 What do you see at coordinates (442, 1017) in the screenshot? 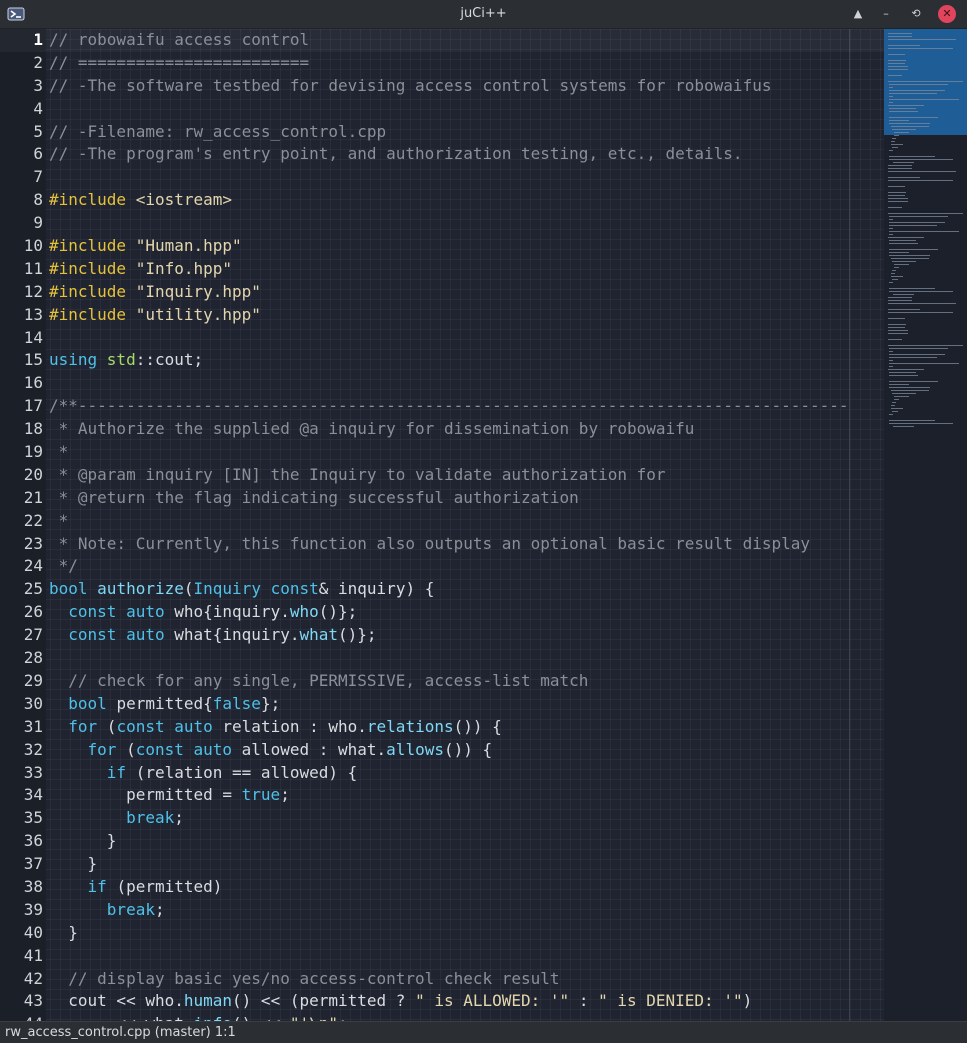
I see `code-line: 44 << what.info() << "'\n";` at bounding box center [442, 1017].